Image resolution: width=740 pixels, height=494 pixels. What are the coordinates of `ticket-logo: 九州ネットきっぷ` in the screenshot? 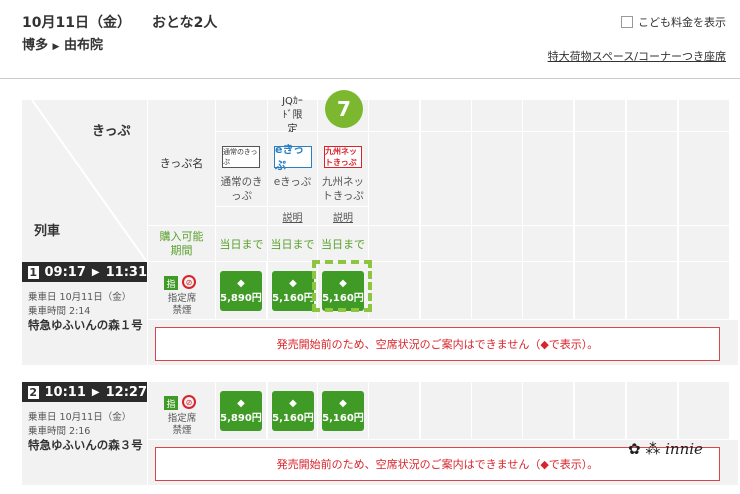 It's located at (343, 157).